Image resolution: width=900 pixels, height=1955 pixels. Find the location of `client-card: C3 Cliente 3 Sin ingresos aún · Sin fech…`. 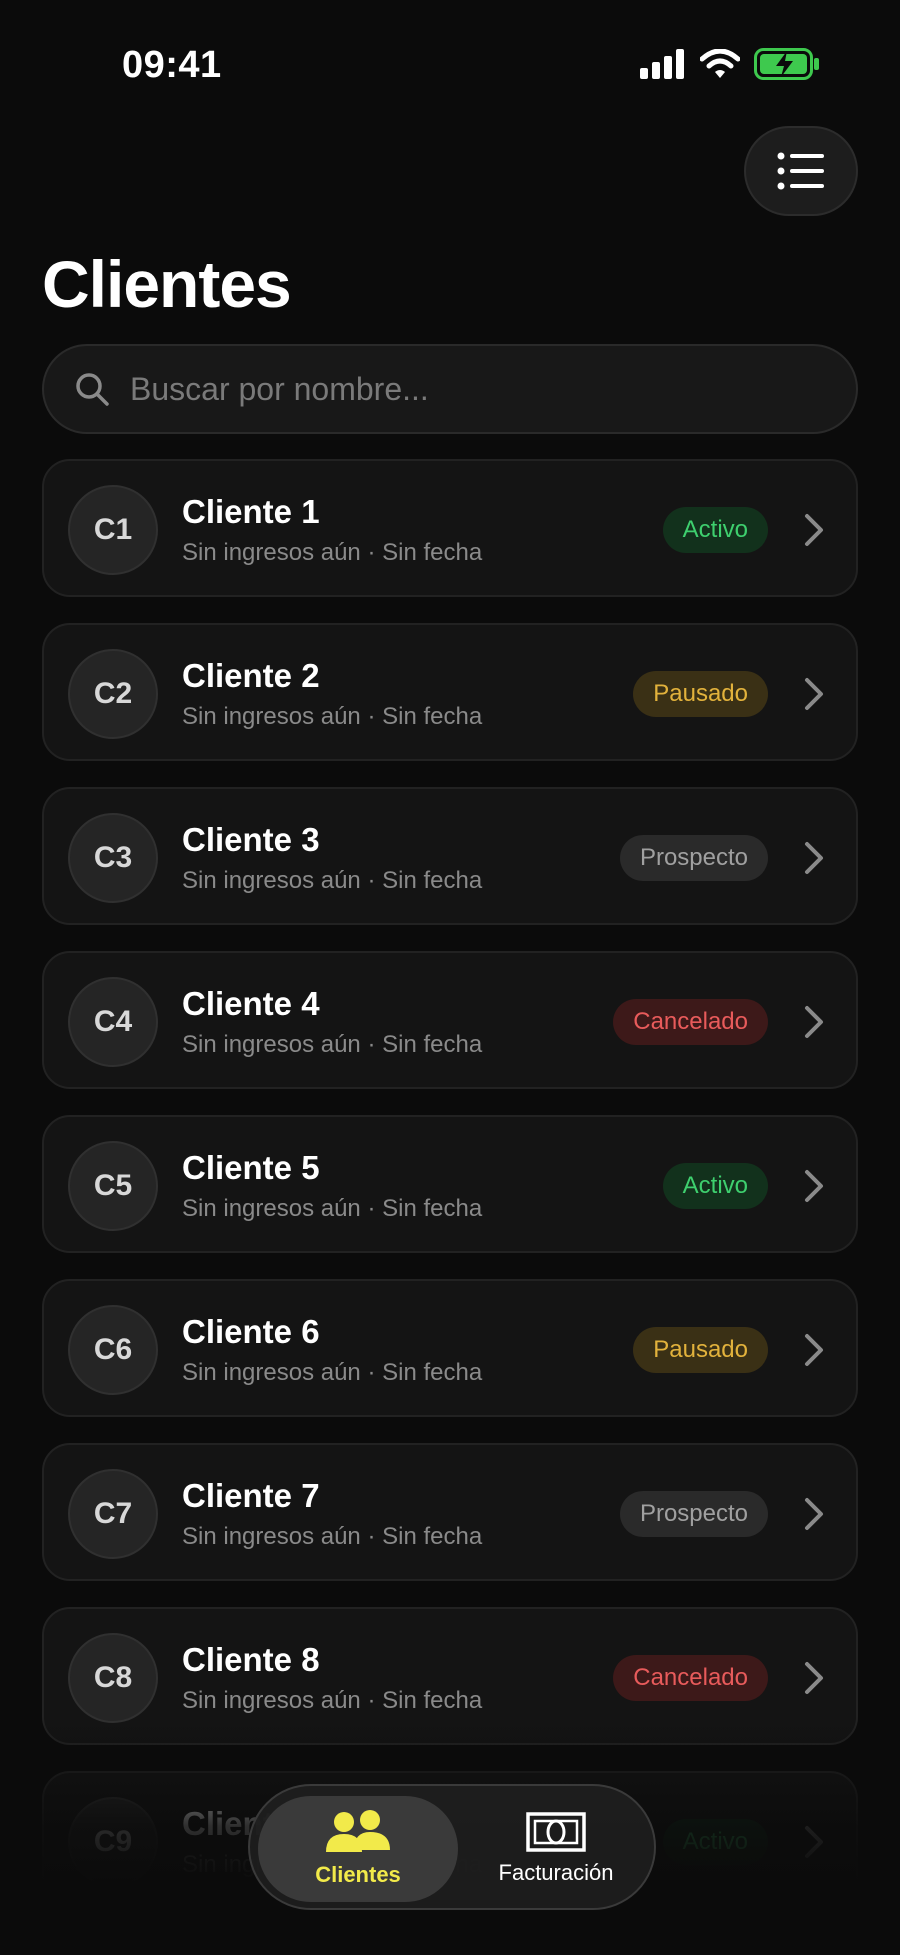

client-card: C3 Cliente 3 Sin ingresos aún · Sin fech… is located at coordinates (450, 856).